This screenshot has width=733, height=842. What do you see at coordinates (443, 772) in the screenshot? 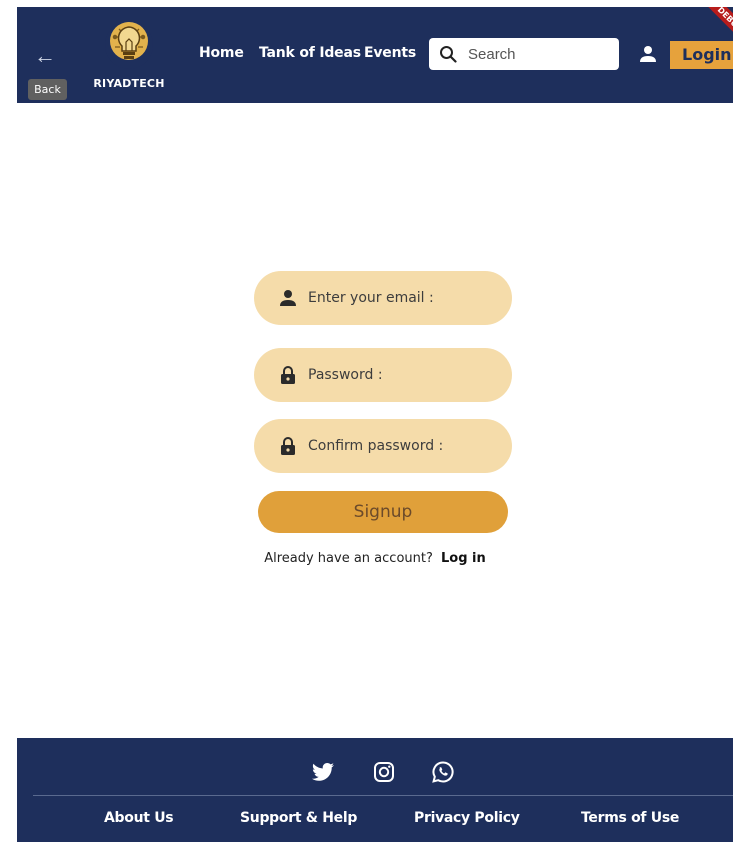
I see `whatsapp-icon` at bounding box center [443, 772].